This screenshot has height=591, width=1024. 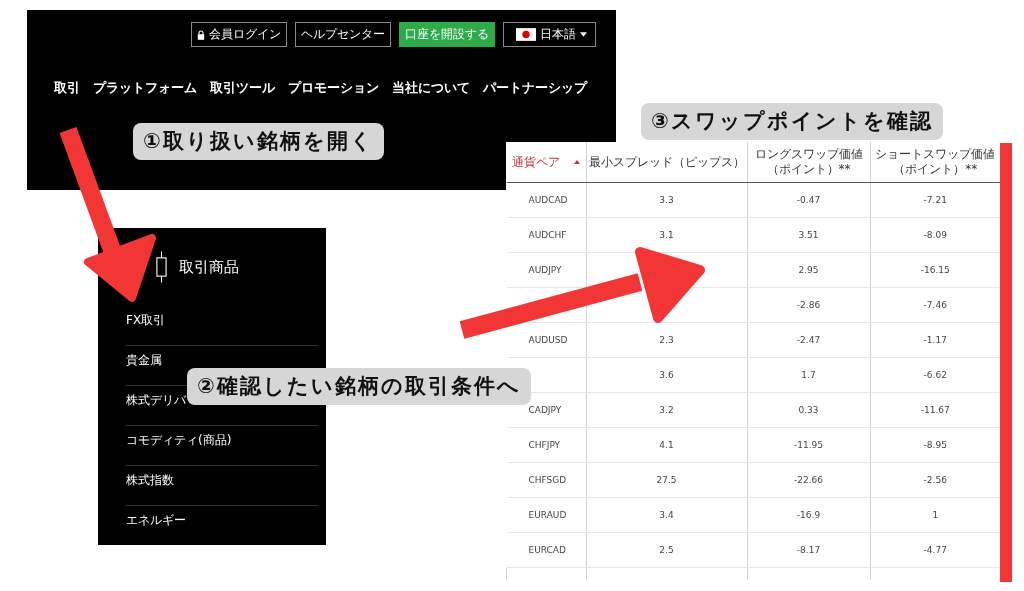 What do you see at coordinates (333, 88) in the screenshot?
I see `menu-link: プロモーション` at bounding box center [333, 88].